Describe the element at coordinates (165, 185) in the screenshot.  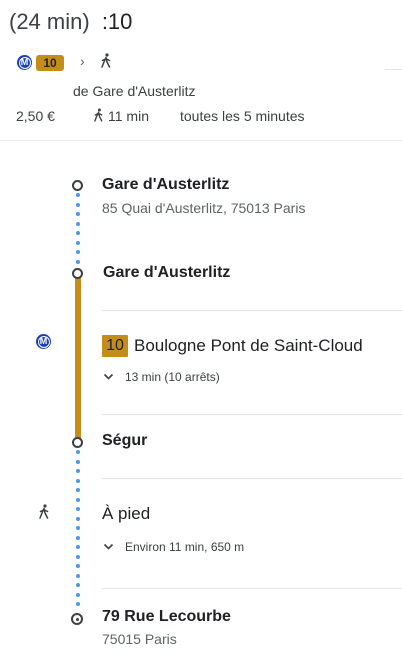
I see `origin-name: Gare d'Austerlitz` at that location.